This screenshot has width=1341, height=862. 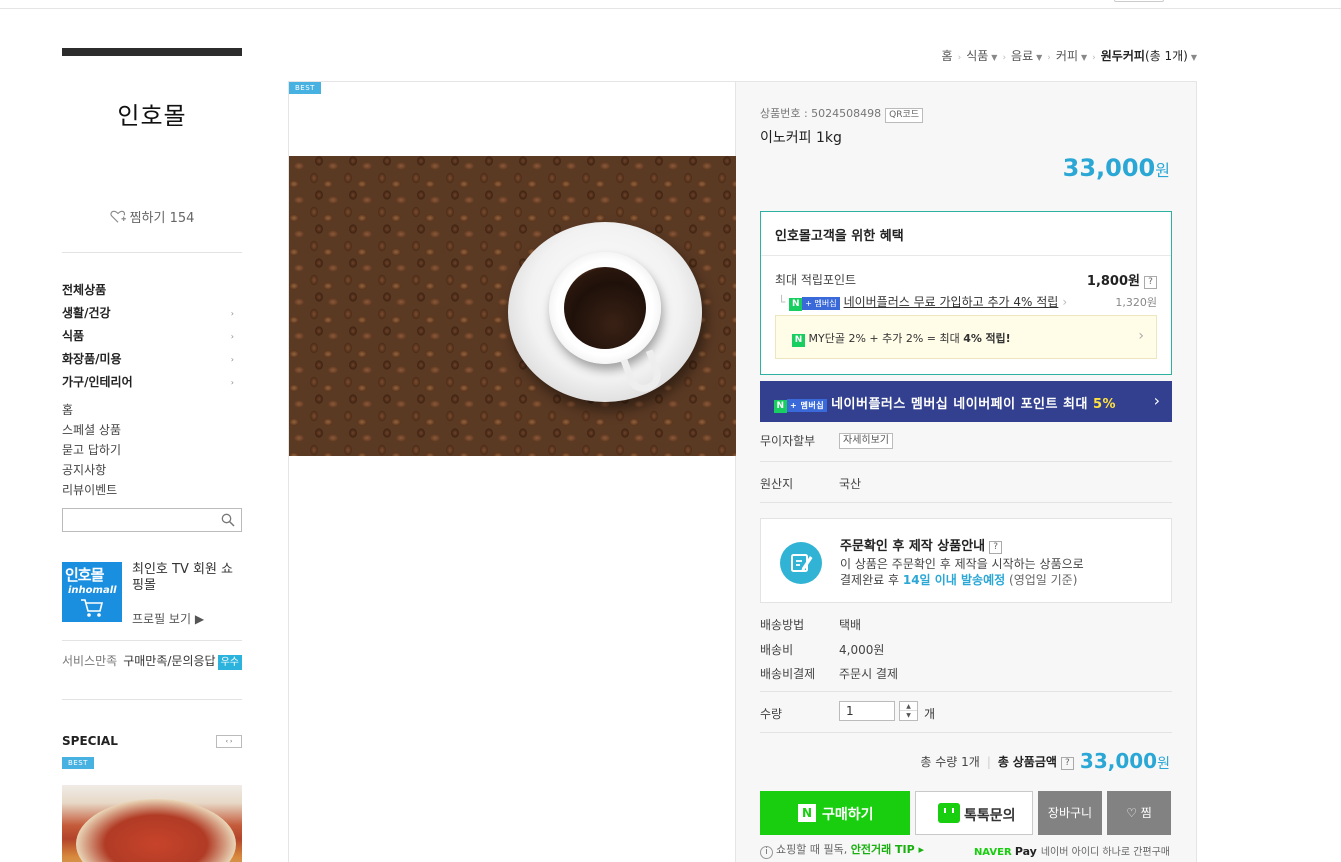 I want to click on quantity-stepper: ▲ ▼, so click(x=908, y=711).